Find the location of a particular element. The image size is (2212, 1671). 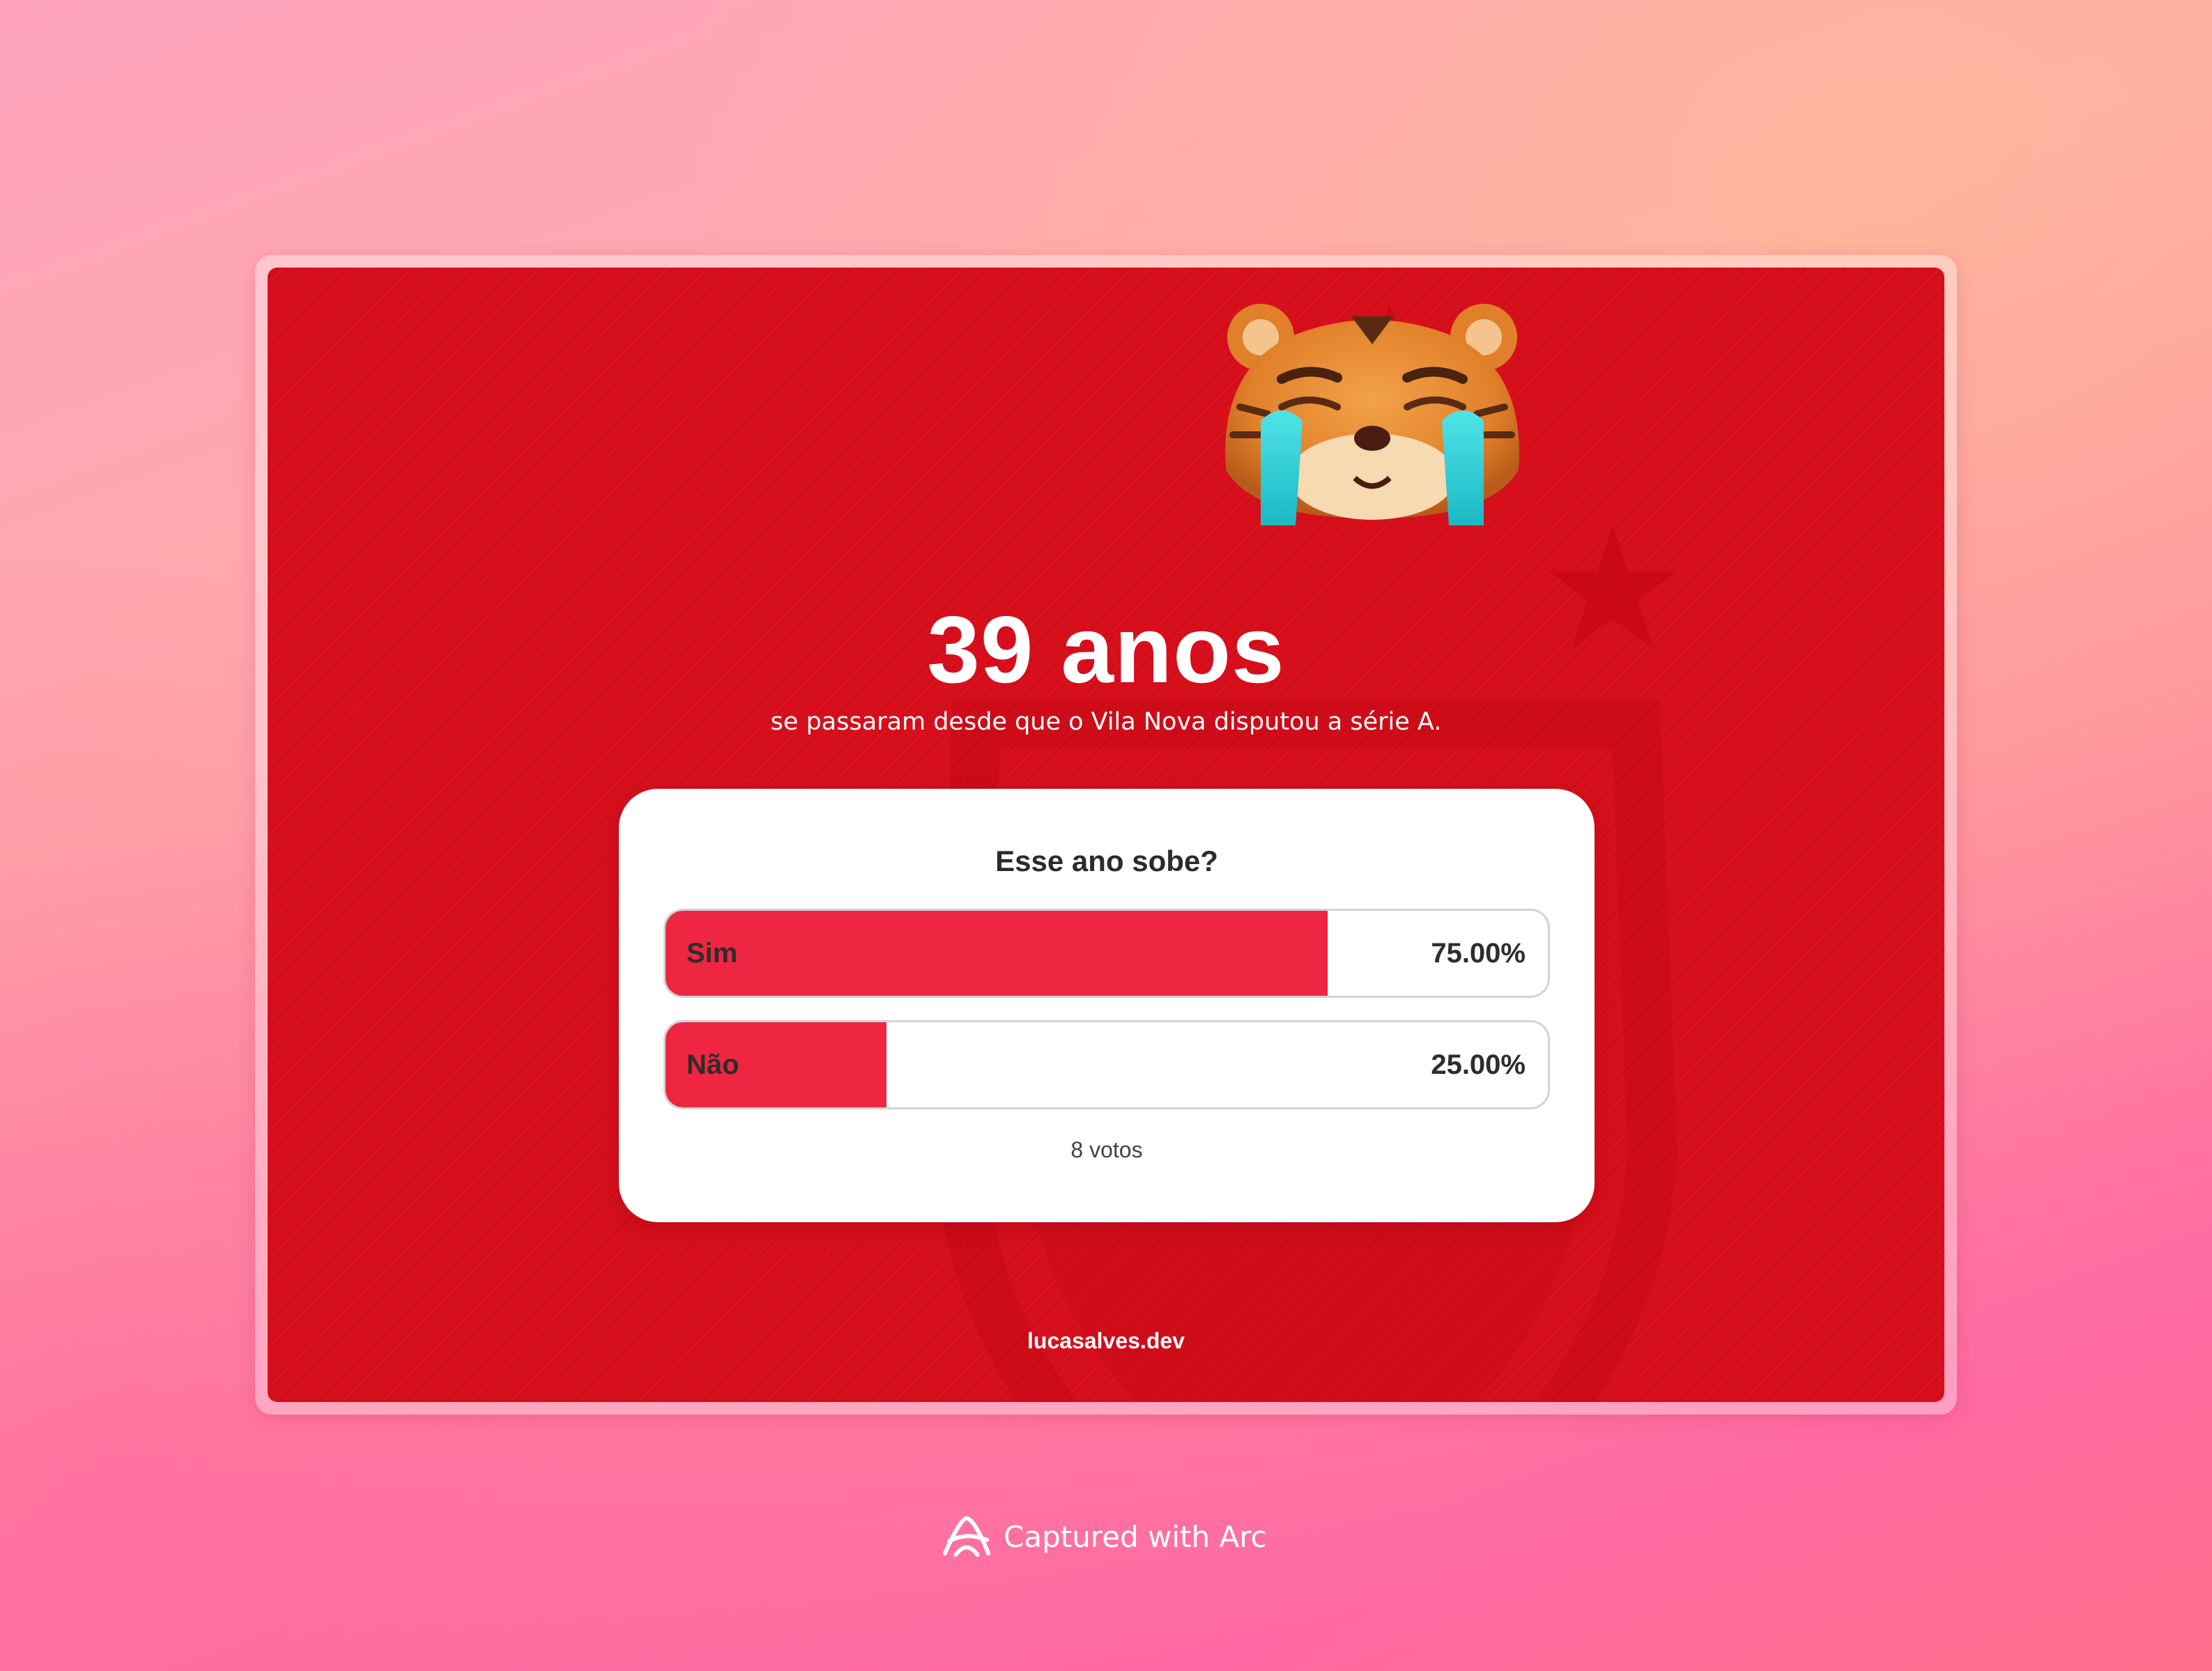

poll-option-bar-fill is located at coordinates (997, 954).